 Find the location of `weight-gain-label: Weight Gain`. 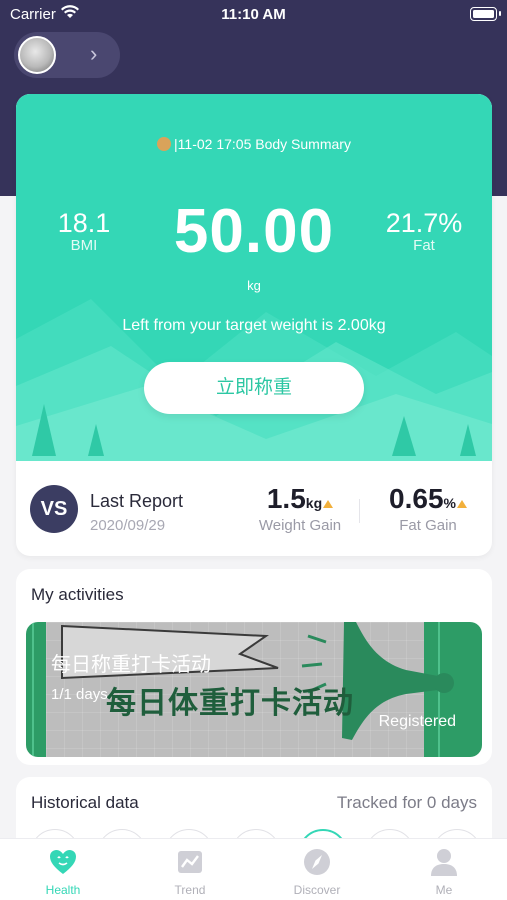

weight-gain-label: Weight Gain is located at coordinates (300, 525).